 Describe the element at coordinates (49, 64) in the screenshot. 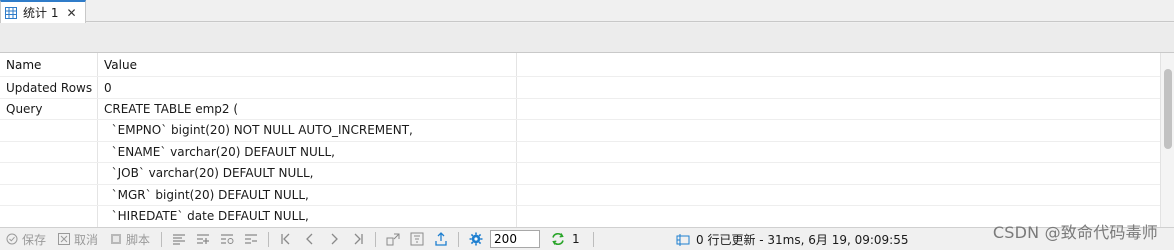

I see `column-header-name: Name` at that location.